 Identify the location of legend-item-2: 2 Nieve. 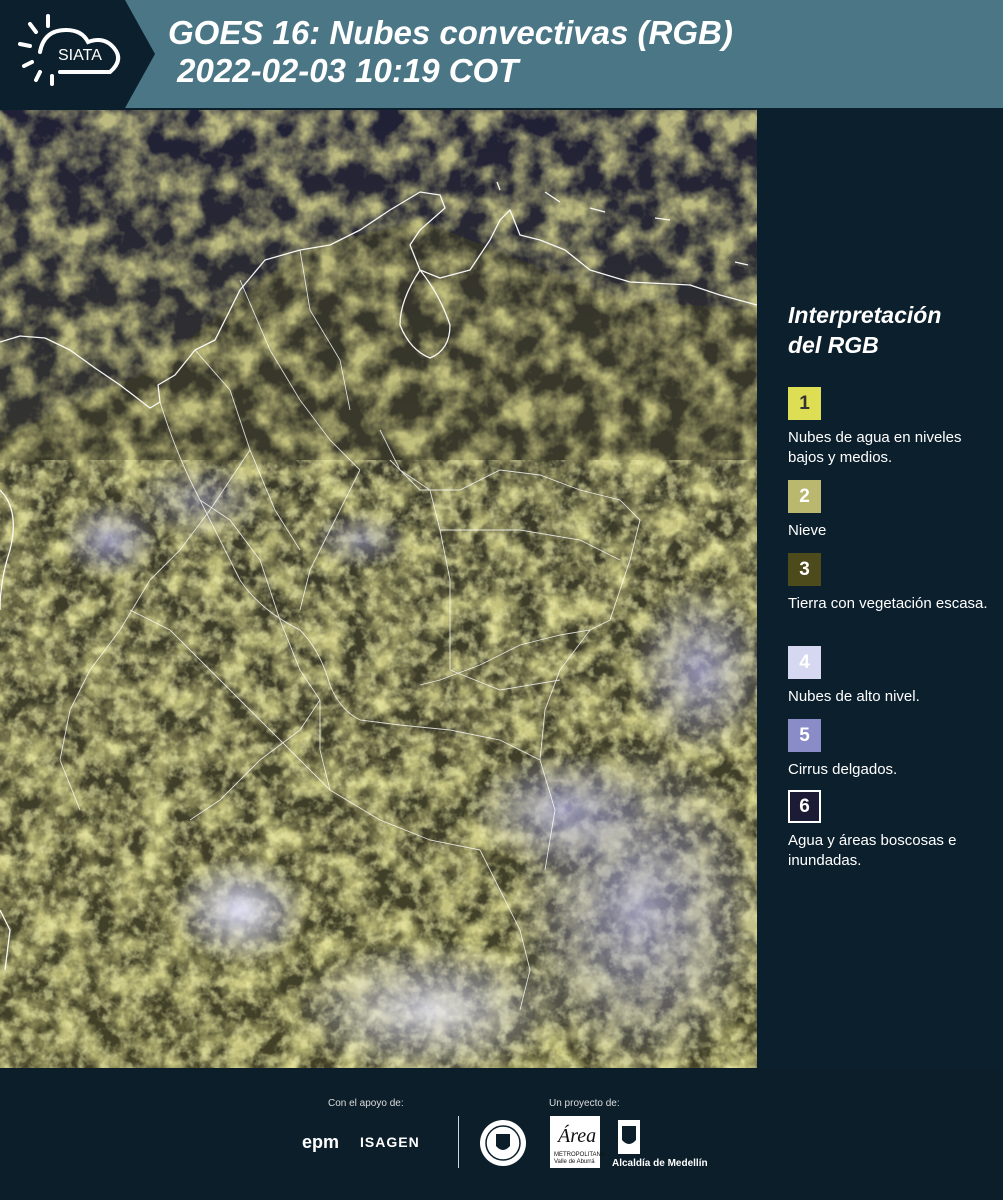
(890, 510).